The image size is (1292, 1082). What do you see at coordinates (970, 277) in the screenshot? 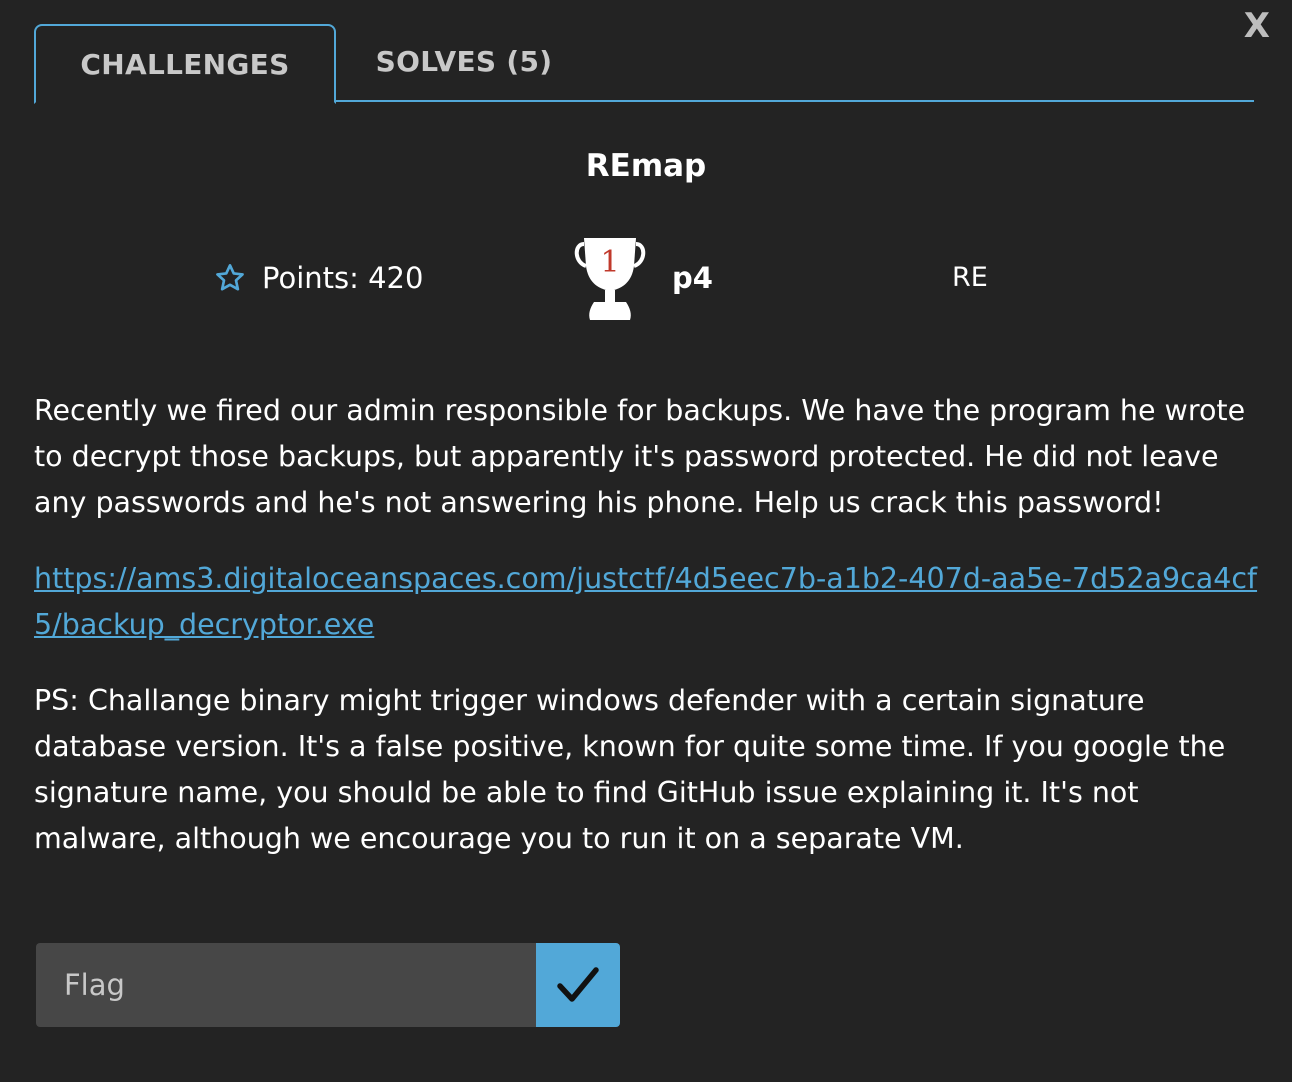
I see `challenge-category: RE` at bounding box center [970, 277].